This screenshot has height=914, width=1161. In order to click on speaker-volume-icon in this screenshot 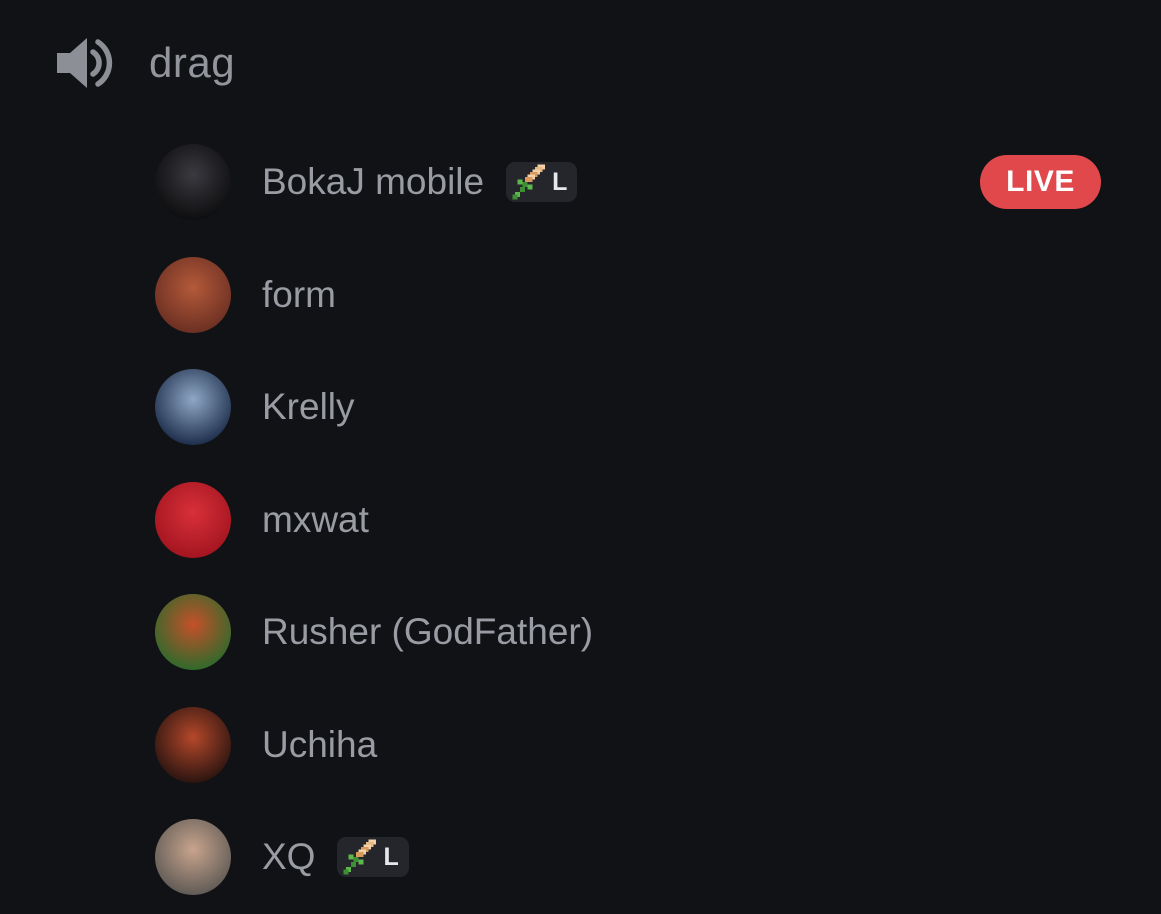, I will do `click(84, 63)`.